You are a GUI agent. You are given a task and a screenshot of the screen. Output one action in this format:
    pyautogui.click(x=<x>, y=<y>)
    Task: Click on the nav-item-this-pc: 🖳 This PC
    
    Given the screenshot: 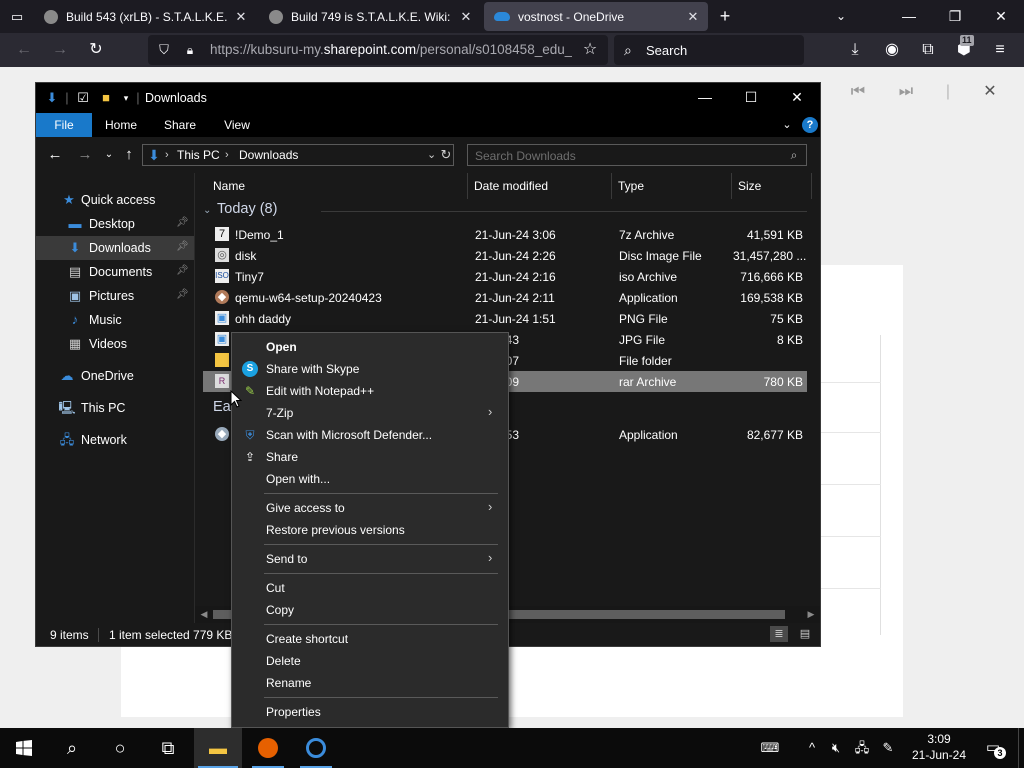 What is the action you would take?
    pyautogui.click(x=115, y=408)
    